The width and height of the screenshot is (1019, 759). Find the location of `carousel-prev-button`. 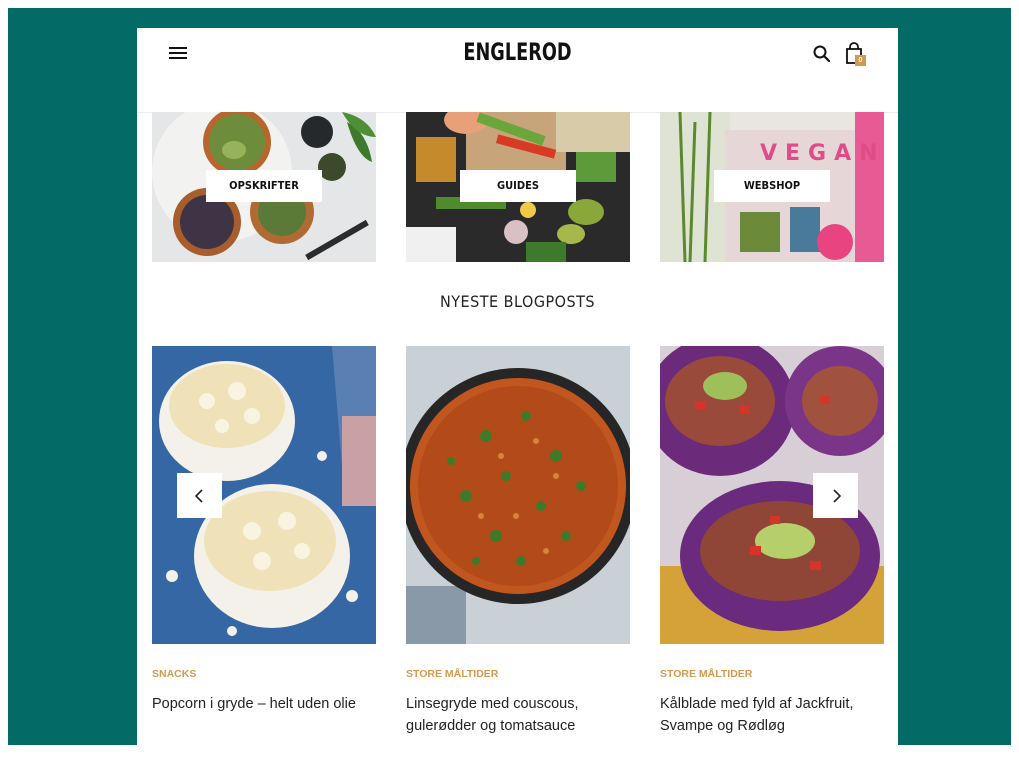

carousel-prev-button is located at coordinates (199, 495).